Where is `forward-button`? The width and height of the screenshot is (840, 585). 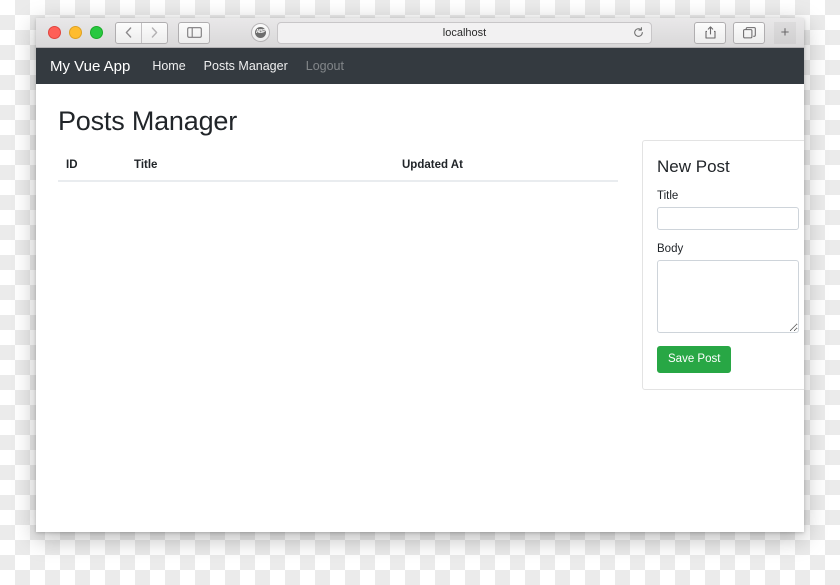 forward-button is located at coordinates (154, 32).